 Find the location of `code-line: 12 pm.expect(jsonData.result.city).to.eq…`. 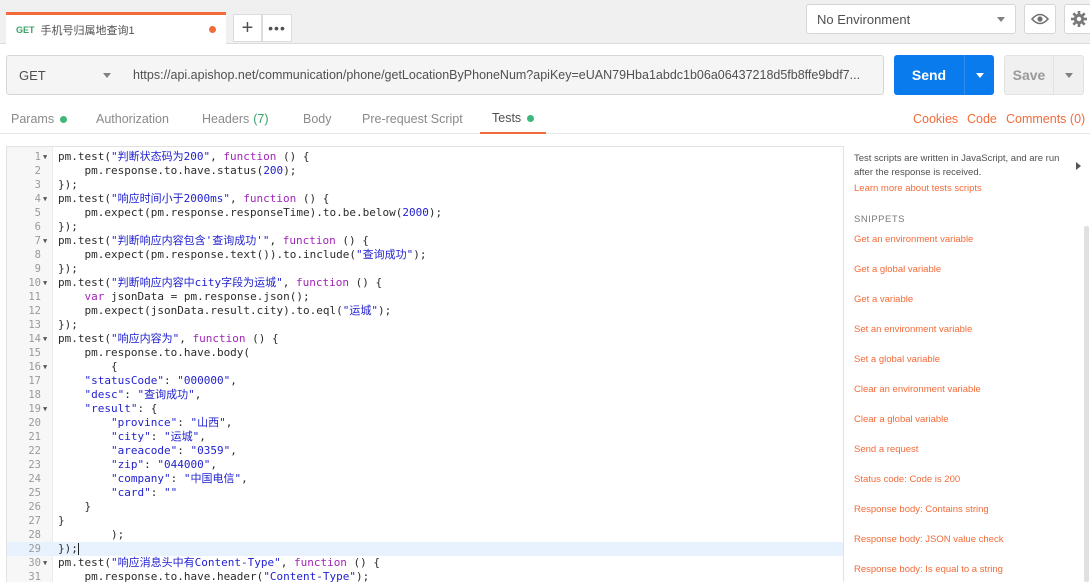

code-line: 12 pm.expect(jsonData.result.city).to.eq… is located at coordinates (425, 311).